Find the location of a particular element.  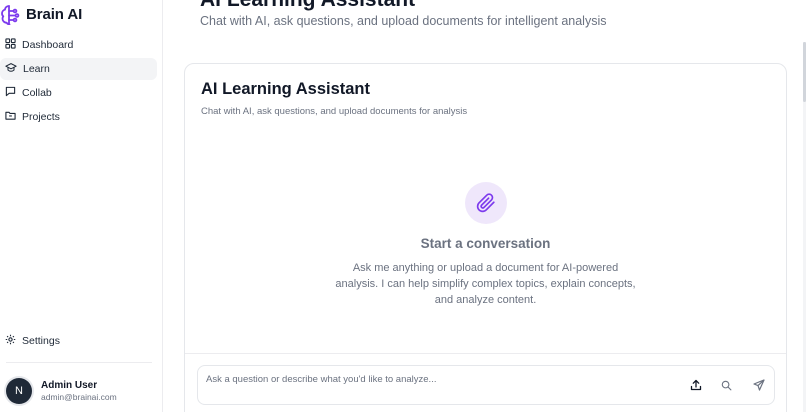

brain-icon is located at coordinates (10, 14).